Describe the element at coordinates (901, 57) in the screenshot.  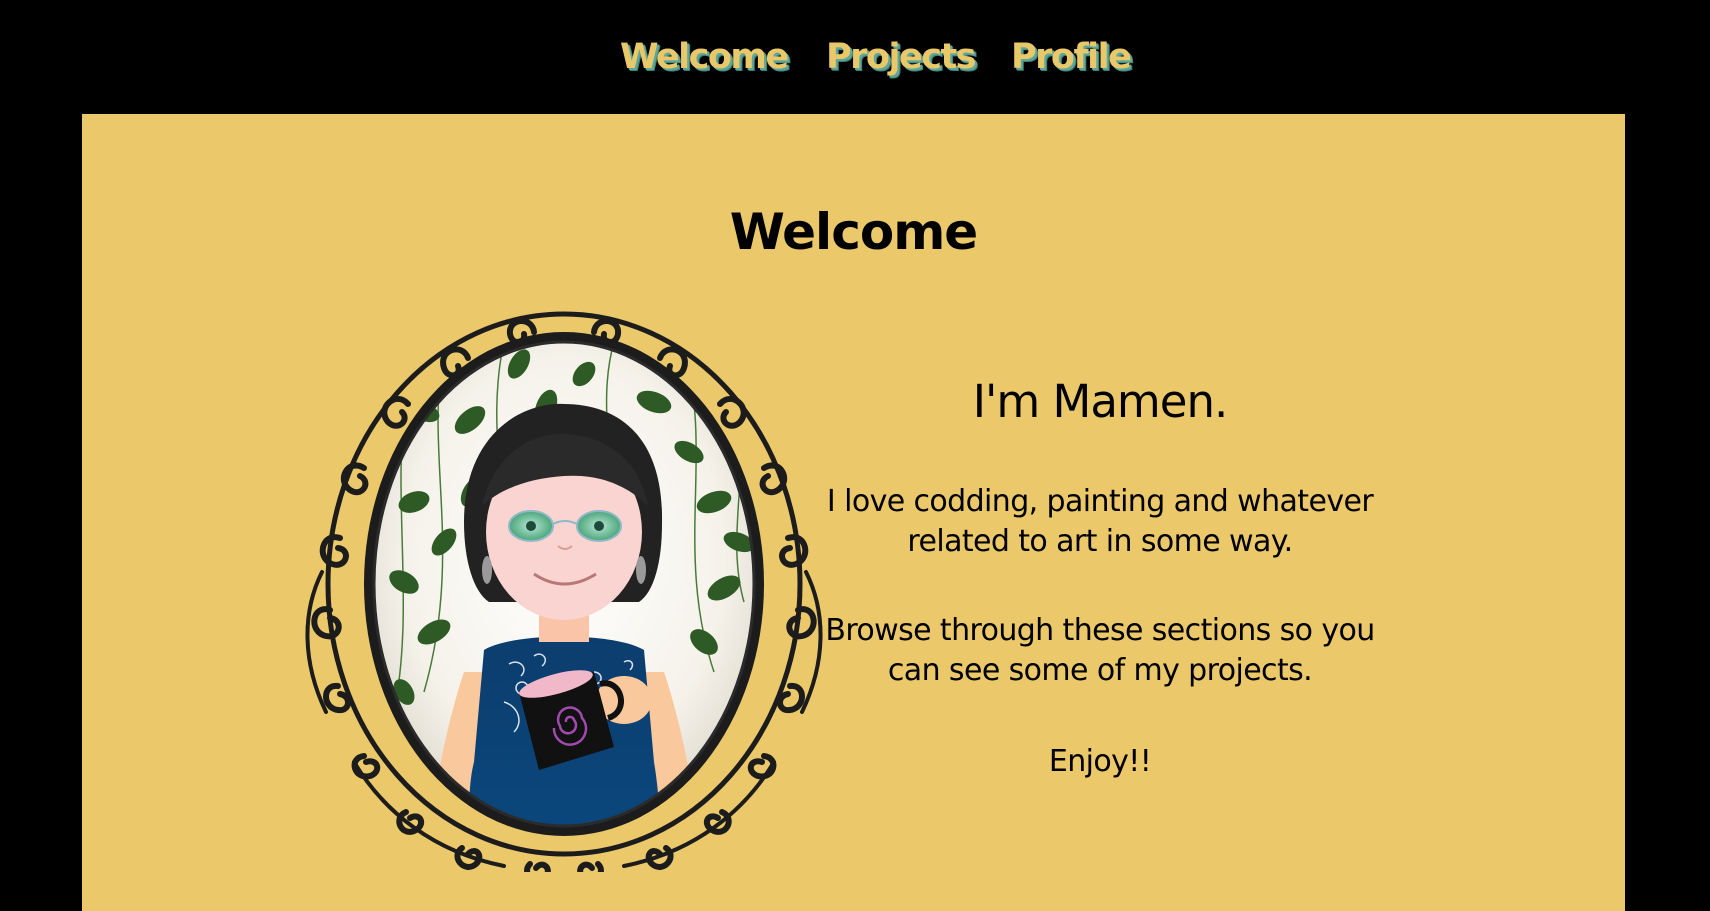
I see `nav-projects-link: Projects` at that location.